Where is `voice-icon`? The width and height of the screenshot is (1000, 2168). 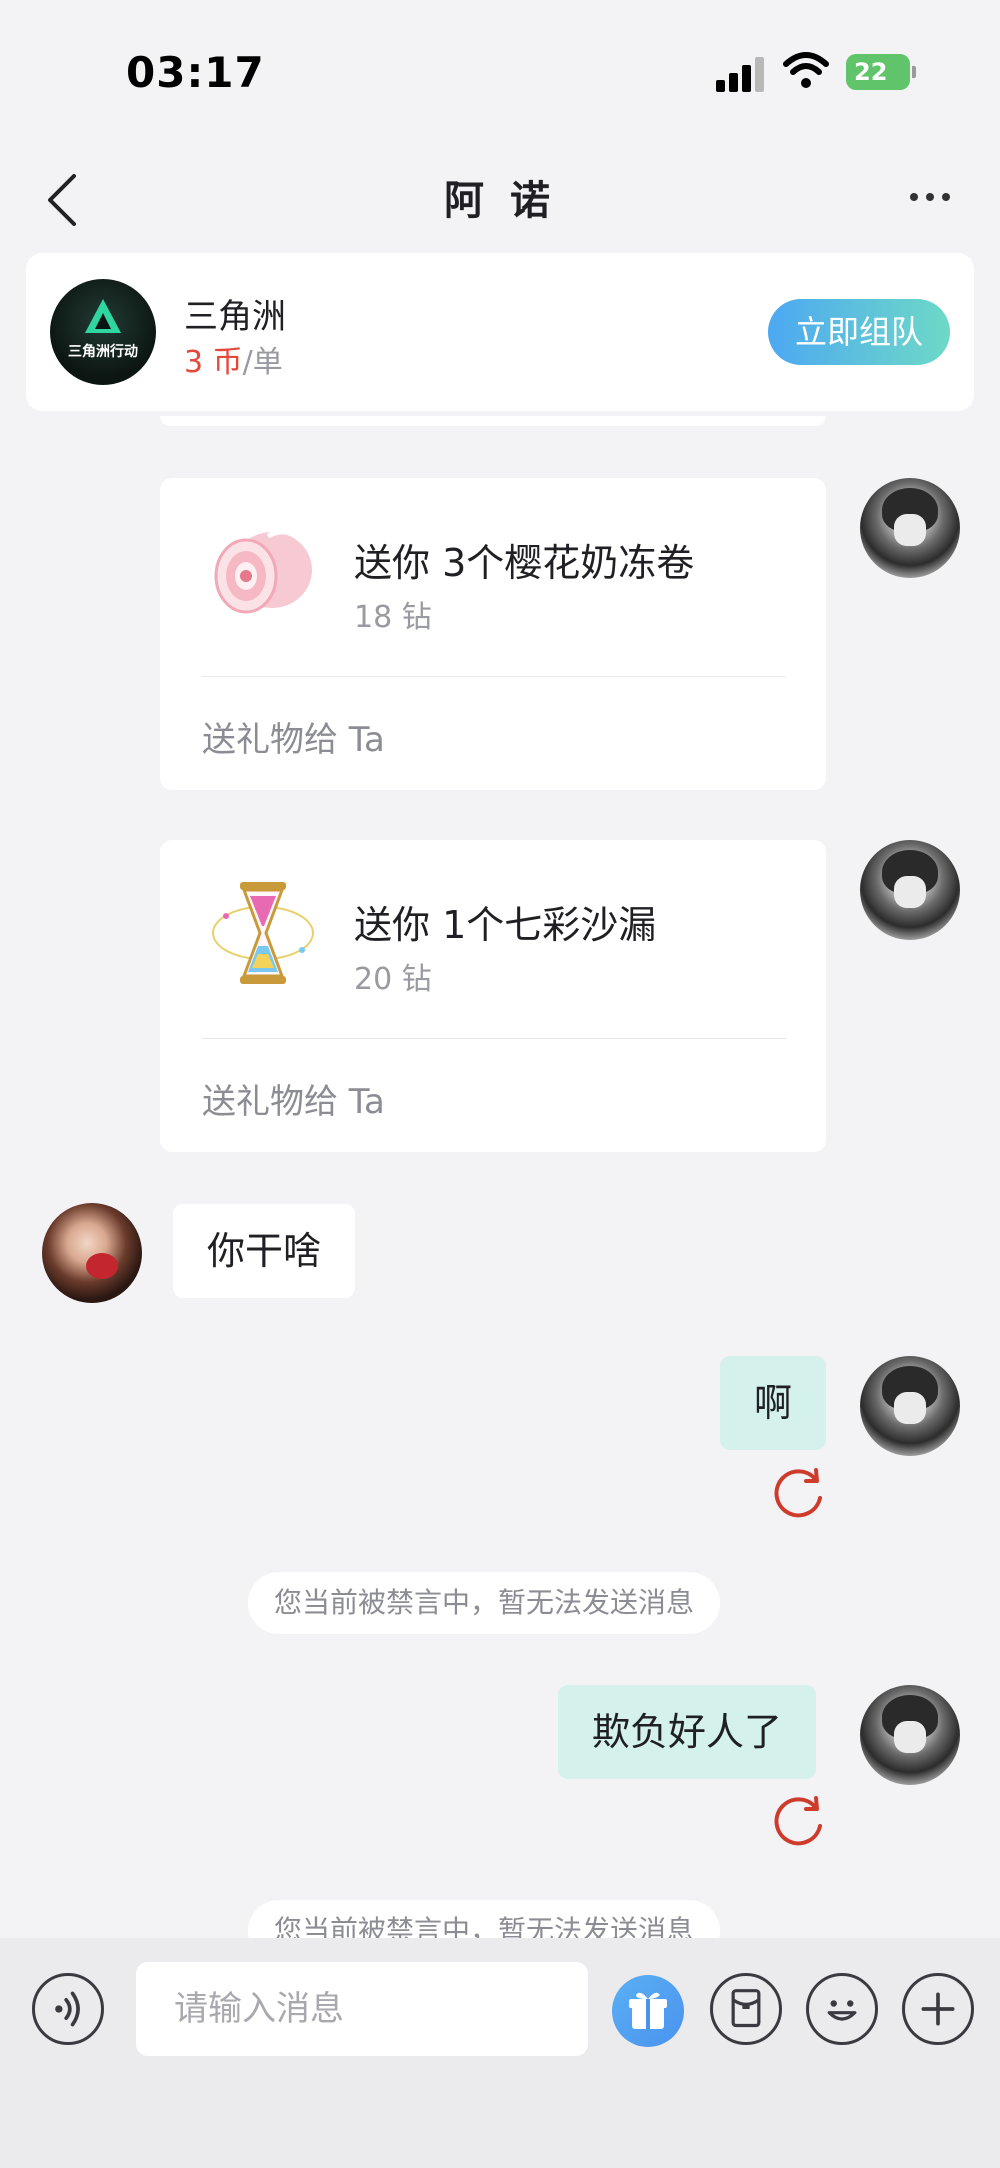
voice-icon is located at coordinates (68, 2009).